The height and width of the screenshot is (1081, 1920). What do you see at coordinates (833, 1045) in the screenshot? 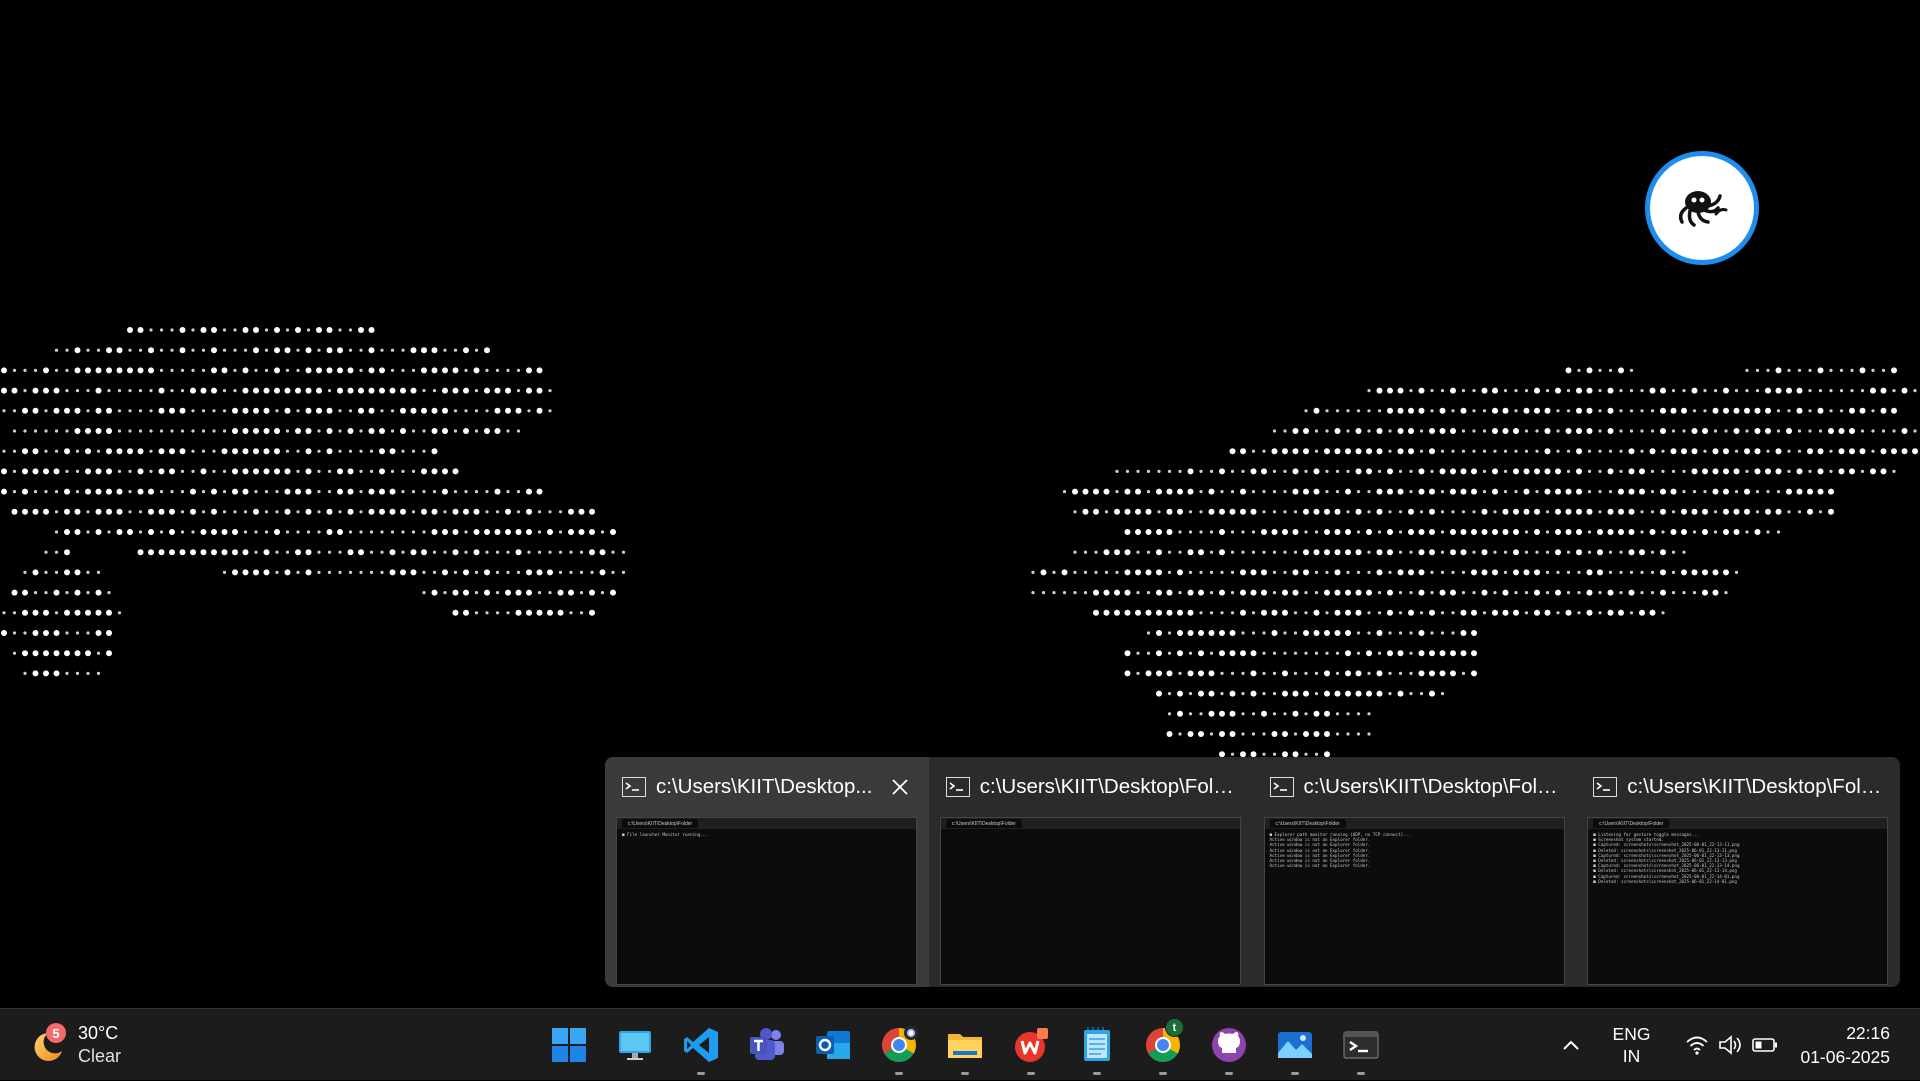
I see `outlook-button` at bounding box center [833, 1045].